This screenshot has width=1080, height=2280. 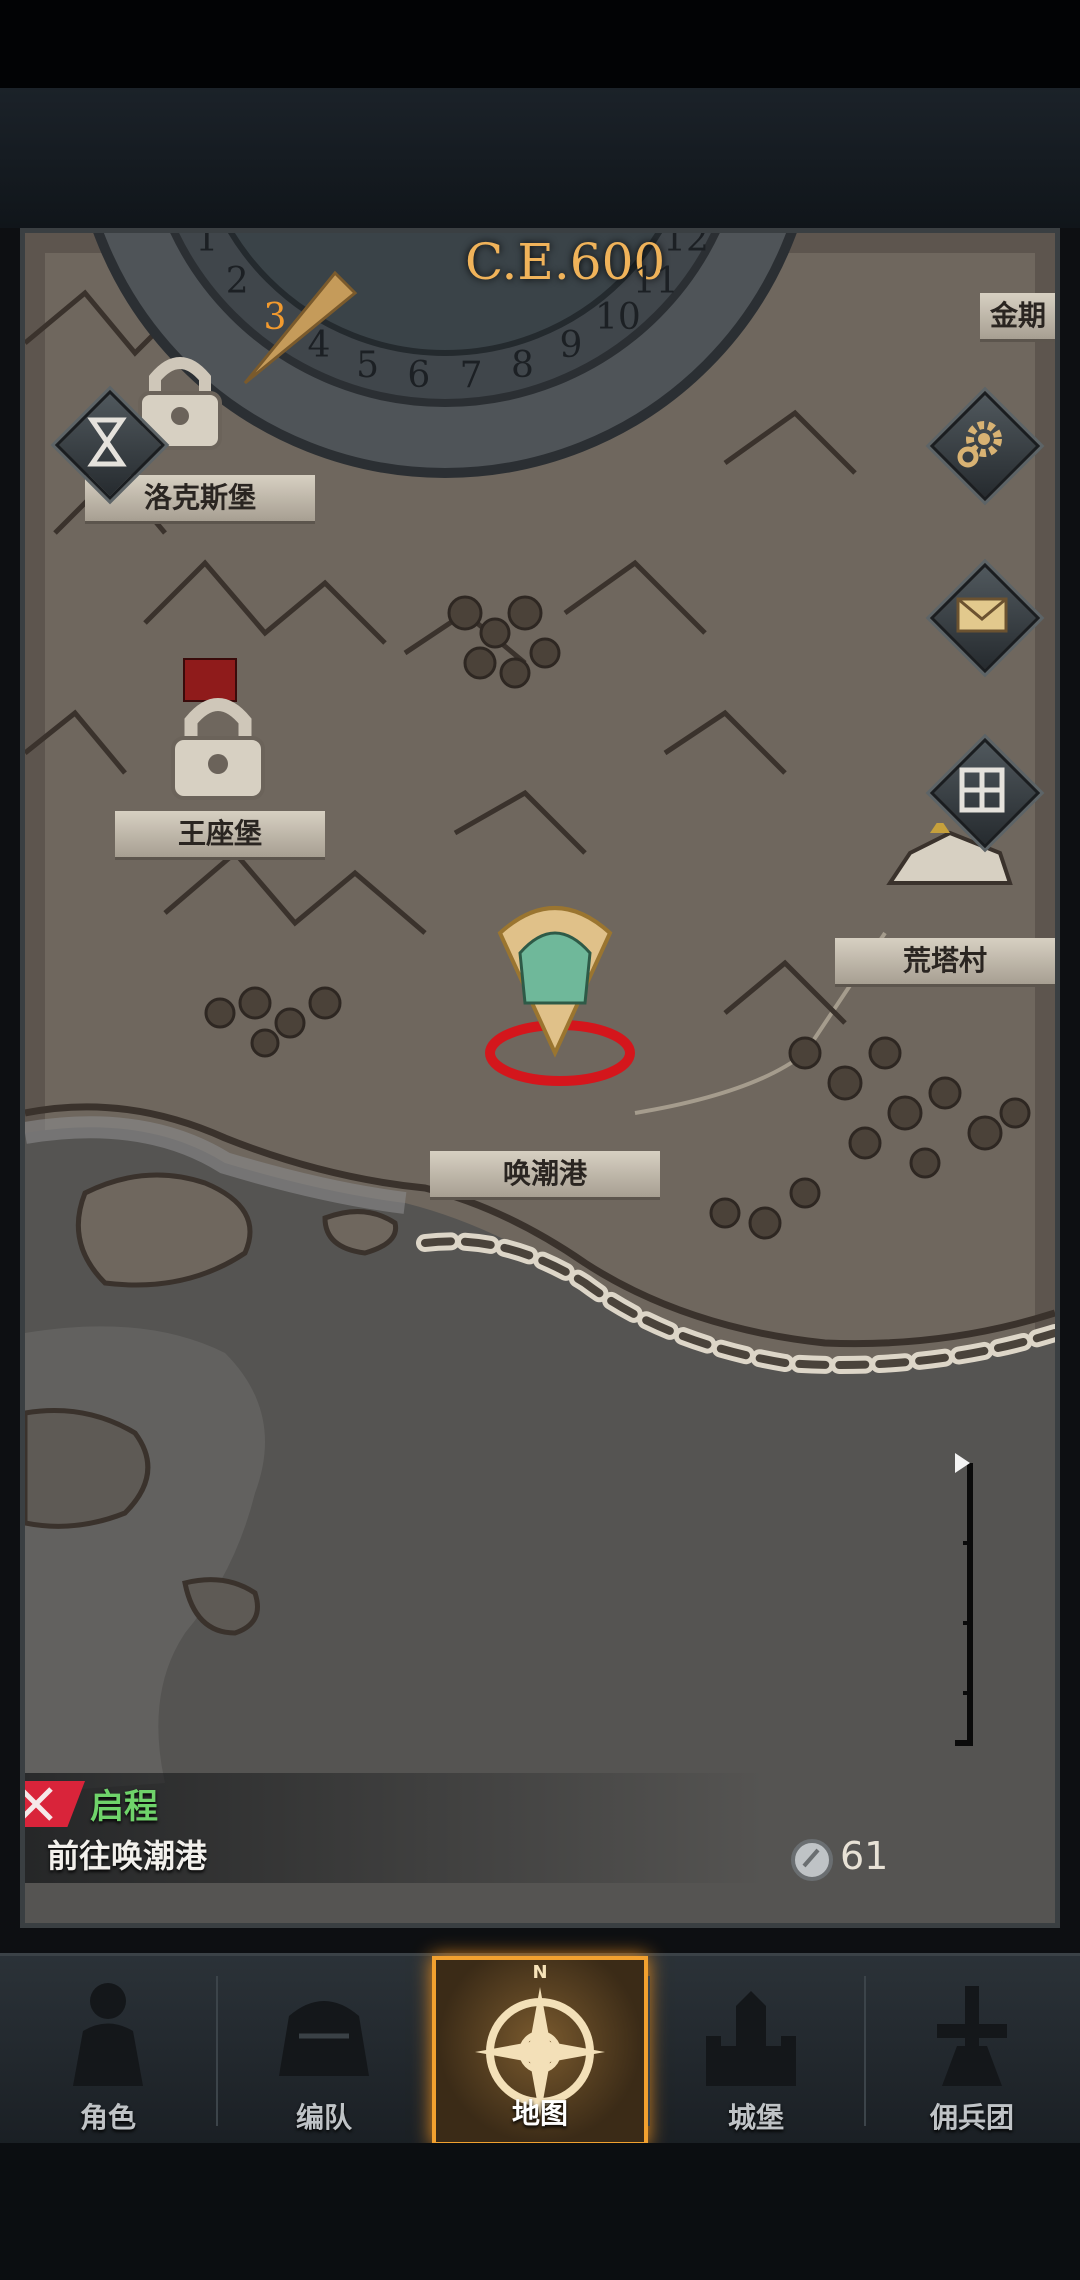 What do you see at coordinates (107, 2117) in the screenshot?
I see `tab-label: 角色` at bounding box center [107, 2117].